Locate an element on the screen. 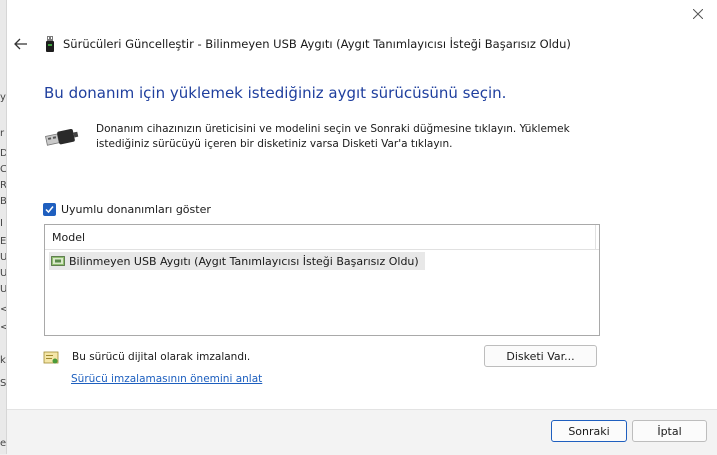 The image size is (717, 455). compatible-hardware-checkbox is located at coordinates (49, 209).